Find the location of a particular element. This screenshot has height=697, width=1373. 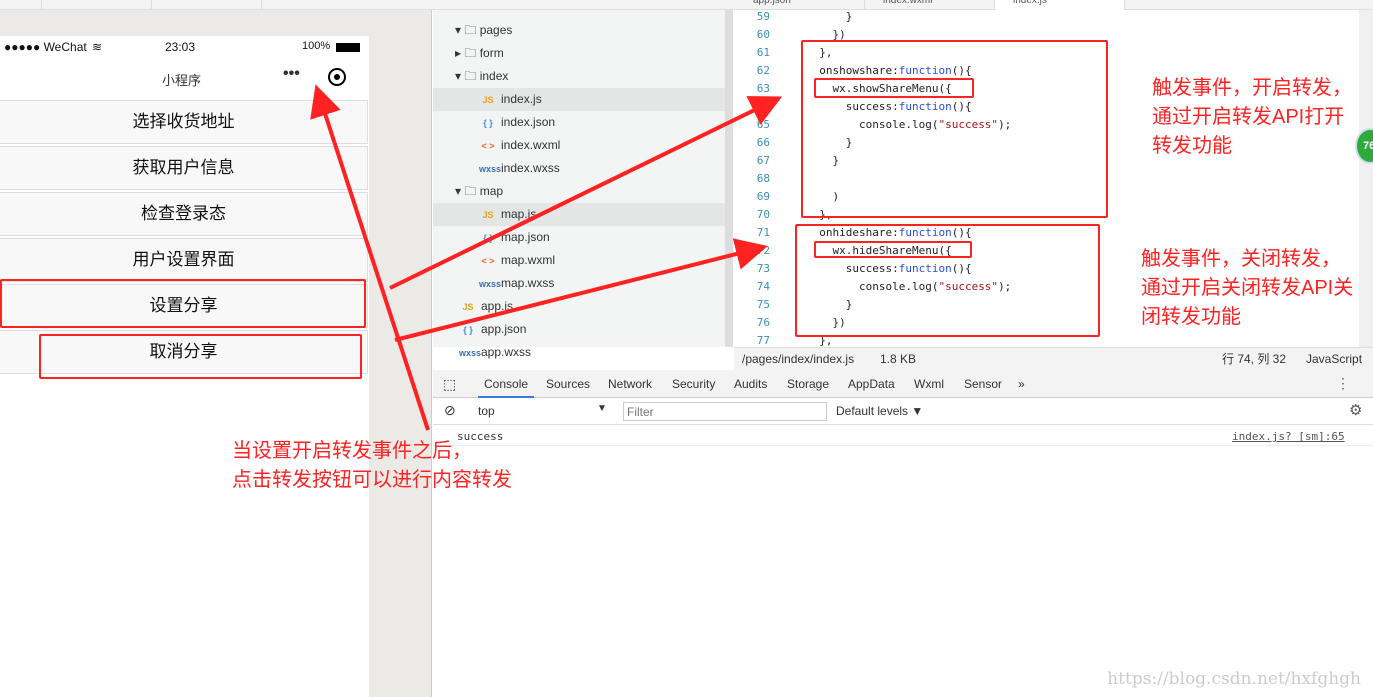

watermark: https://blog.csdn.net/hxfghgh is located at coordinates (1234, 679).